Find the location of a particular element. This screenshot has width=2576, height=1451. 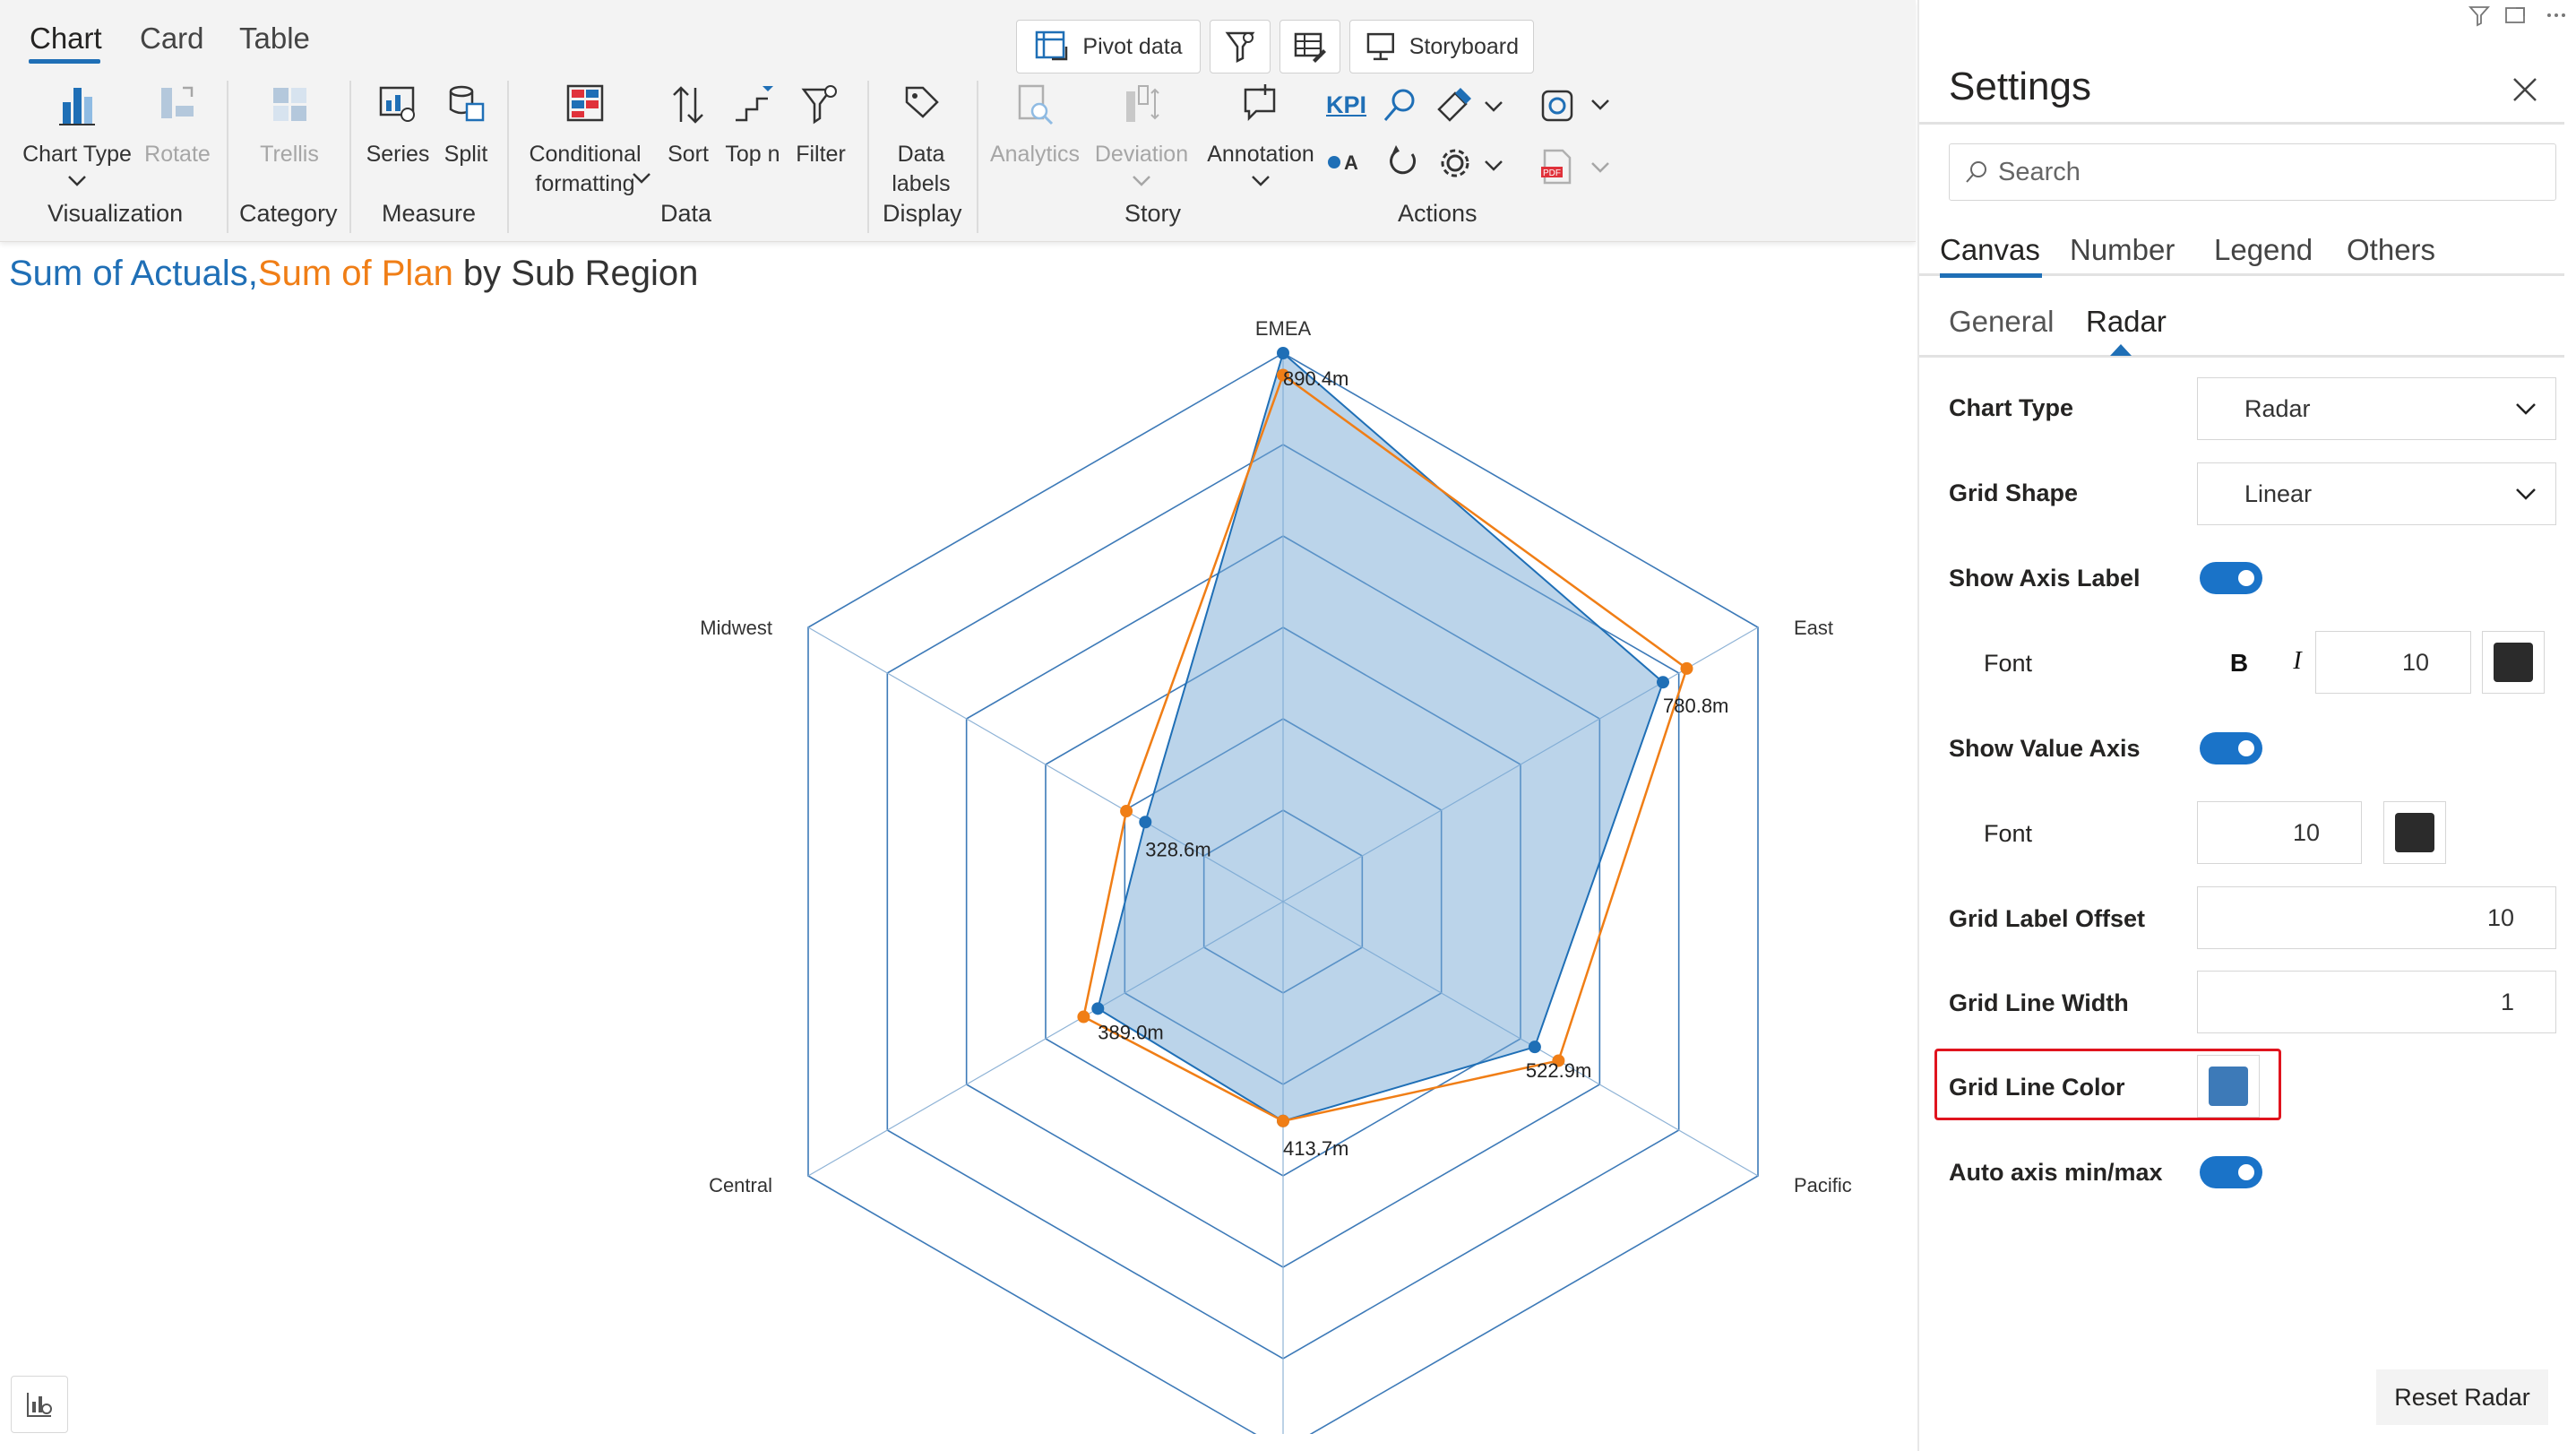

series-button: Series is located at coordinates (398, 126).